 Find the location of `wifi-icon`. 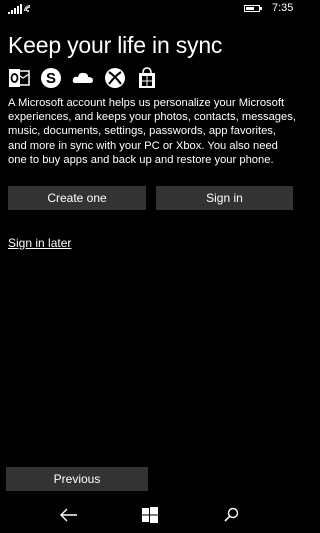

wifi-icon is located at coordinates (27, 8).